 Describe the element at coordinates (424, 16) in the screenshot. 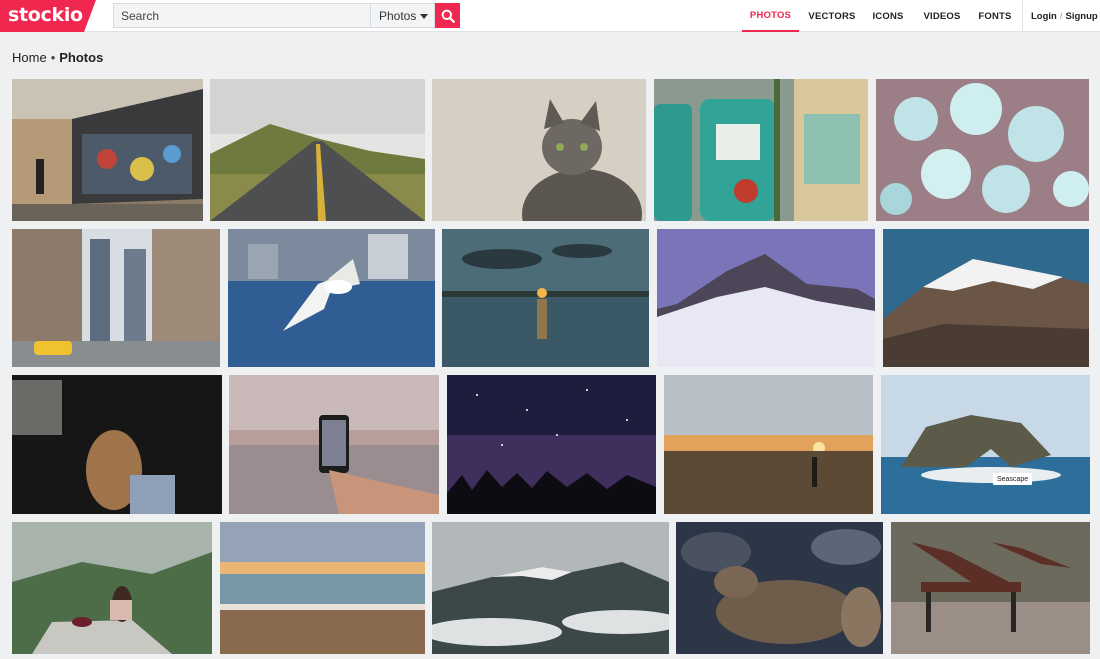

I see `caret-down-icon` at that location.